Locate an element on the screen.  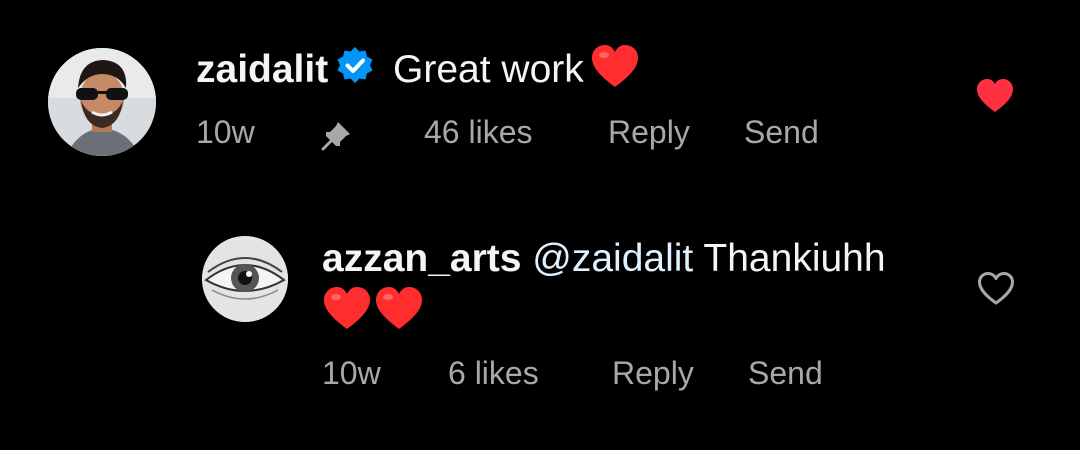
eye-sketch-icon is located at coordinates (245, 279).